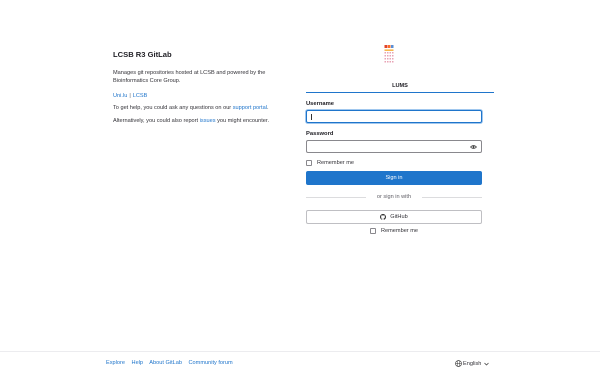 Image resolution: width=600 pixels, height=375 pixels. Describe the element at coordinates (311, 117) in the screenshot. I see `text-cursor` at that location.